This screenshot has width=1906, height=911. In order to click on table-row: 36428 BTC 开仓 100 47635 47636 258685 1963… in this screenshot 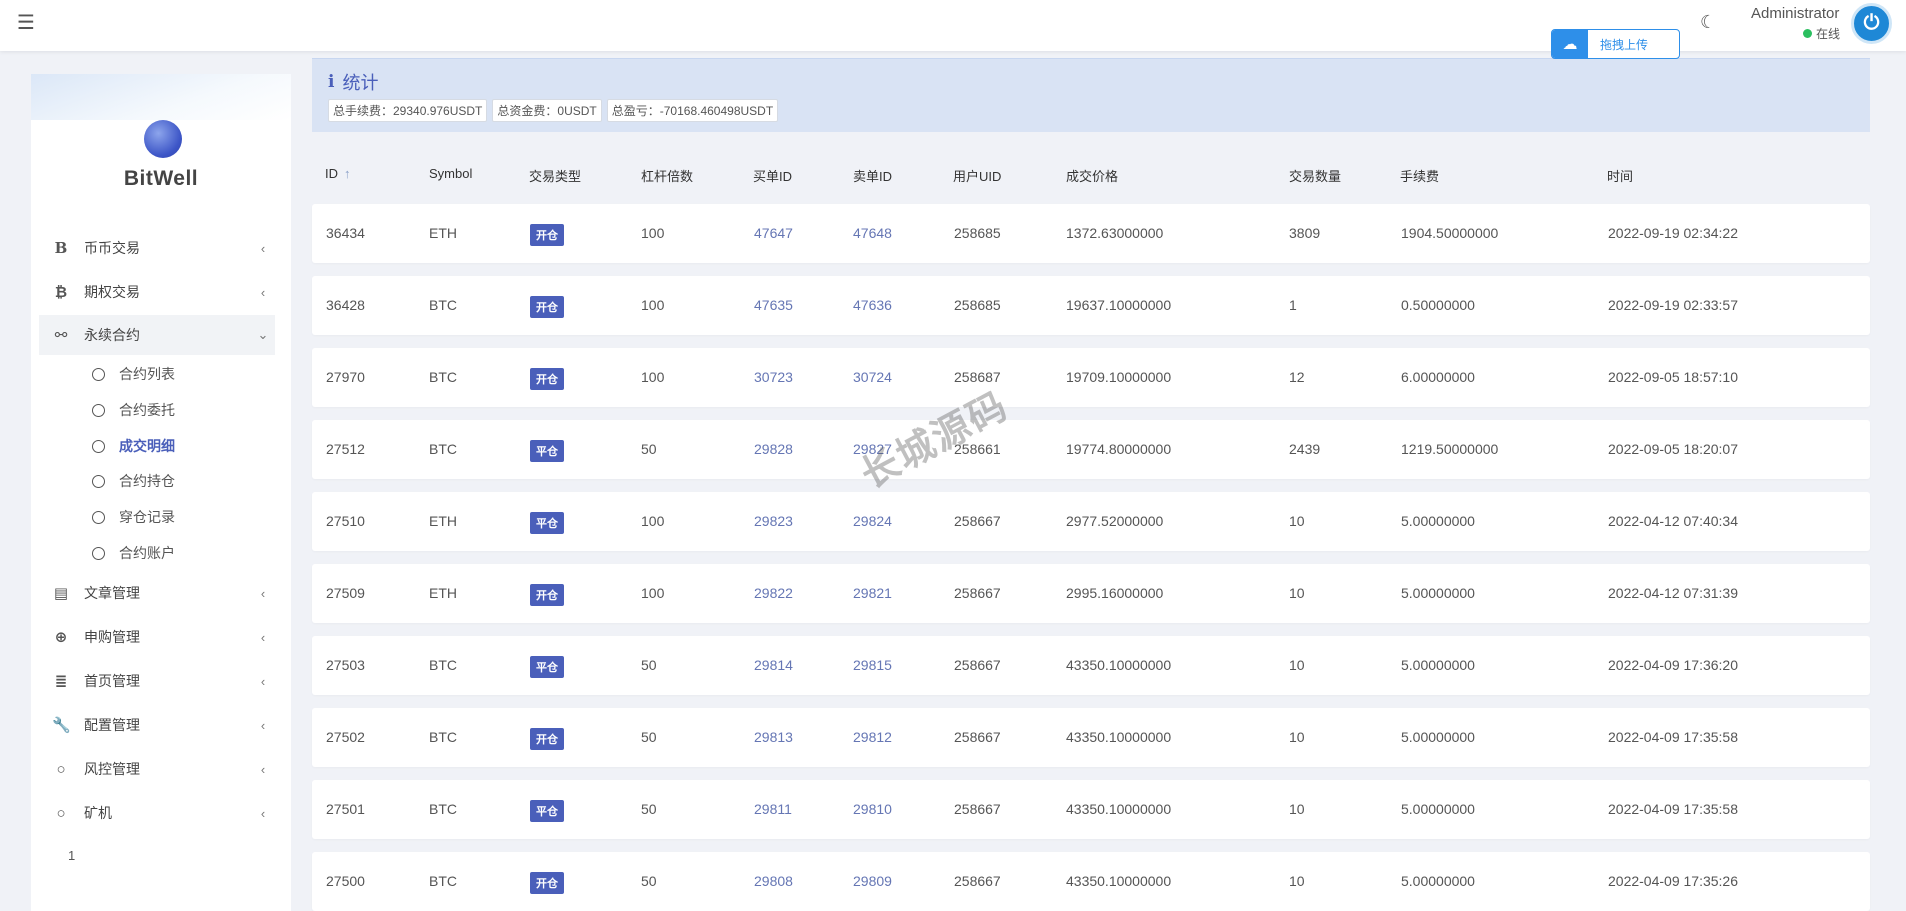, I will do `click(1091, 305)`.